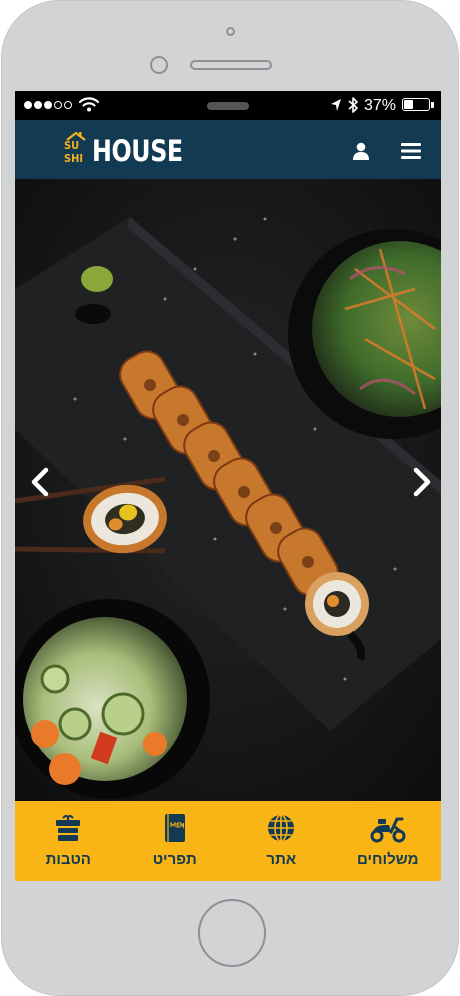 The height and width of the screenshot is (996, 460). What do you see at coordinates (232, 933) in the screenshot?
I see `home-button` at bounding box center [232, 933].